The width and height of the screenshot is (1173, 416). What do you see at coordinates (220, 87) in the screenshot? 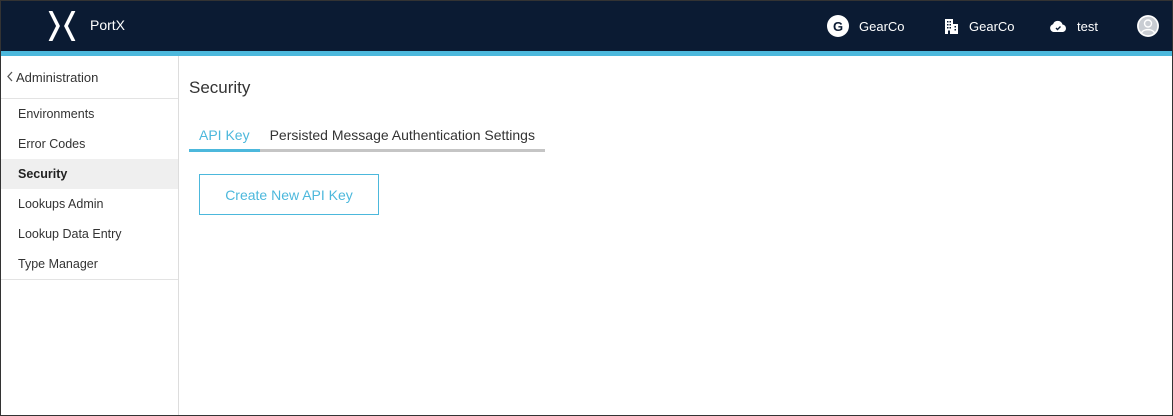
I see `page-title: Security` at bounding box center [220, 87].